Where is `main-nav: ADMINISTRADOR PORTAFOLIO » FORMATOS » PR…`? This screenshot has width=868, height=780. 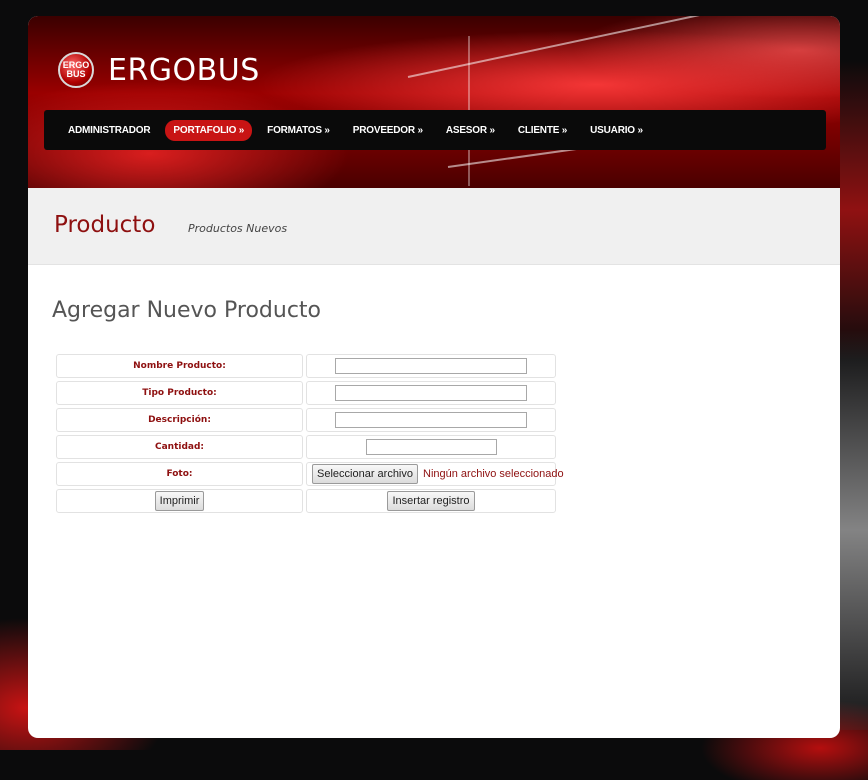 main-nav: ADMINISTRADOR PORTAFOLIO » FORMATOS » PR… is located at coordinates (435, 130).